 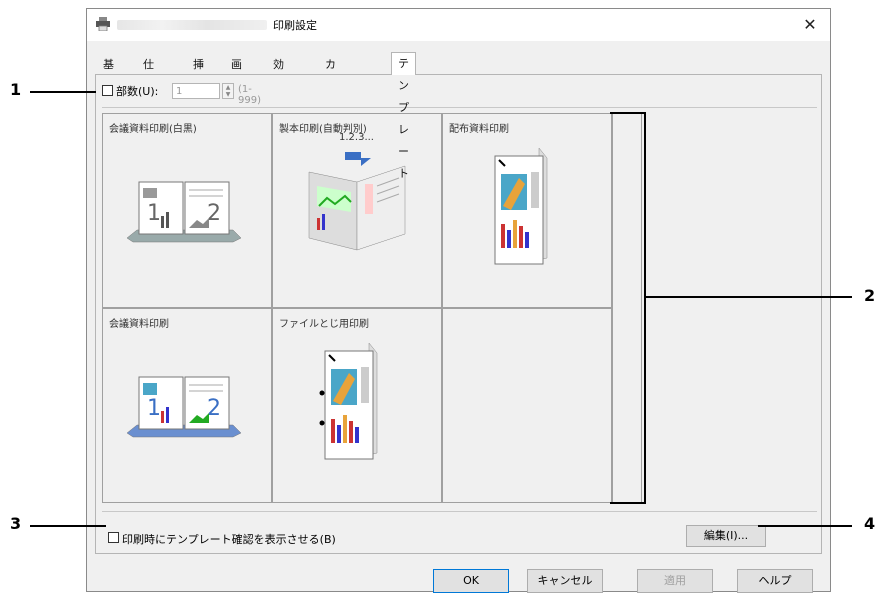 I want to click on meeting-bw-icon: 1 2, so click(x=184, y=212).